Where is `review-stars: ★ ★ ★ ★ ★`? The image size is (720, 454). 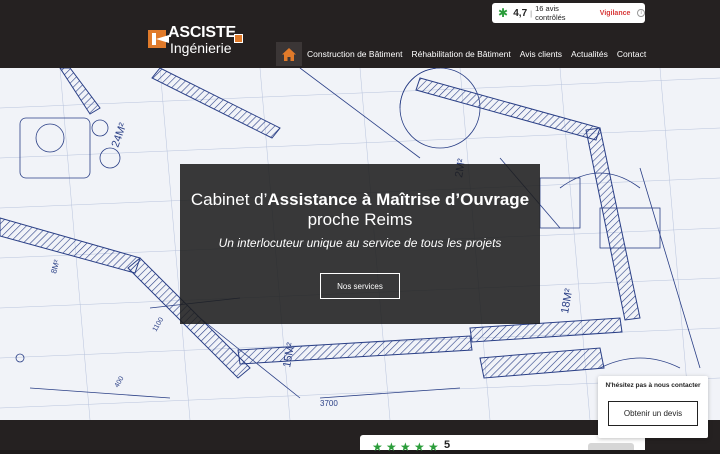 review-stars: ★ ★ ★ ★ ★ is located at coordinates (406, 447).